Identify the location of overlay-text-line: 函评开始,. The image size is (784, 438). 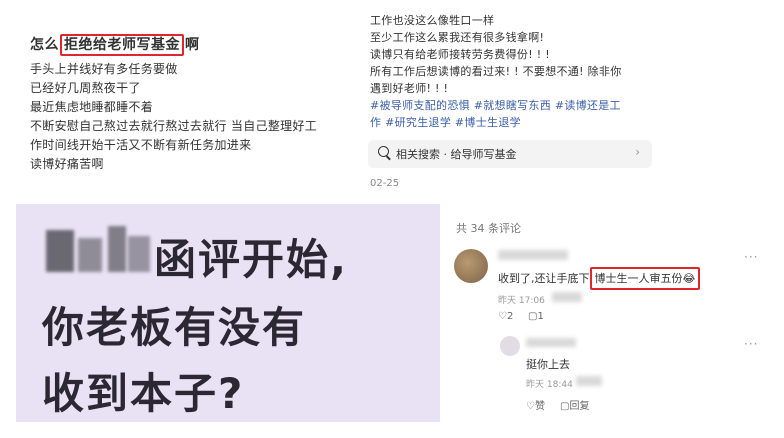
(251, 259).